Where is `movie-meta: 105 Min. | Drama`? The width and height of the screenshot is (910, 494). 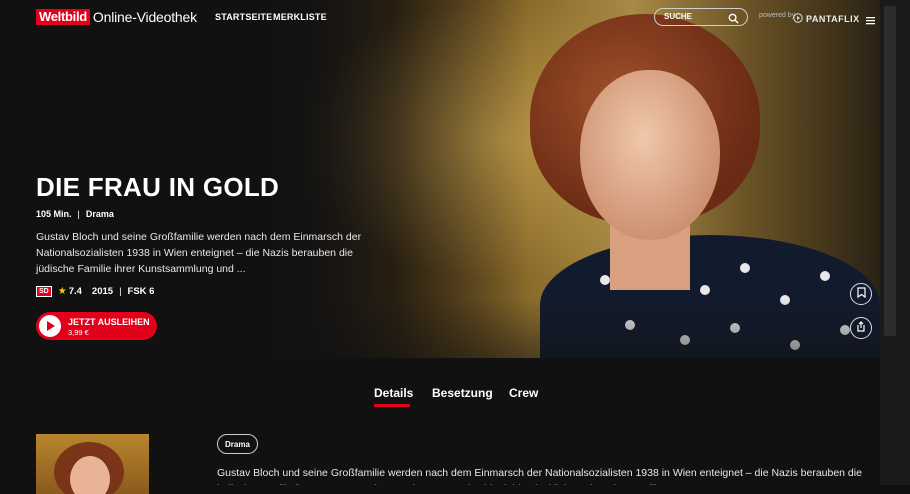
movie-meta: 105 Min. | Drama is located at coordinates (75, 214).